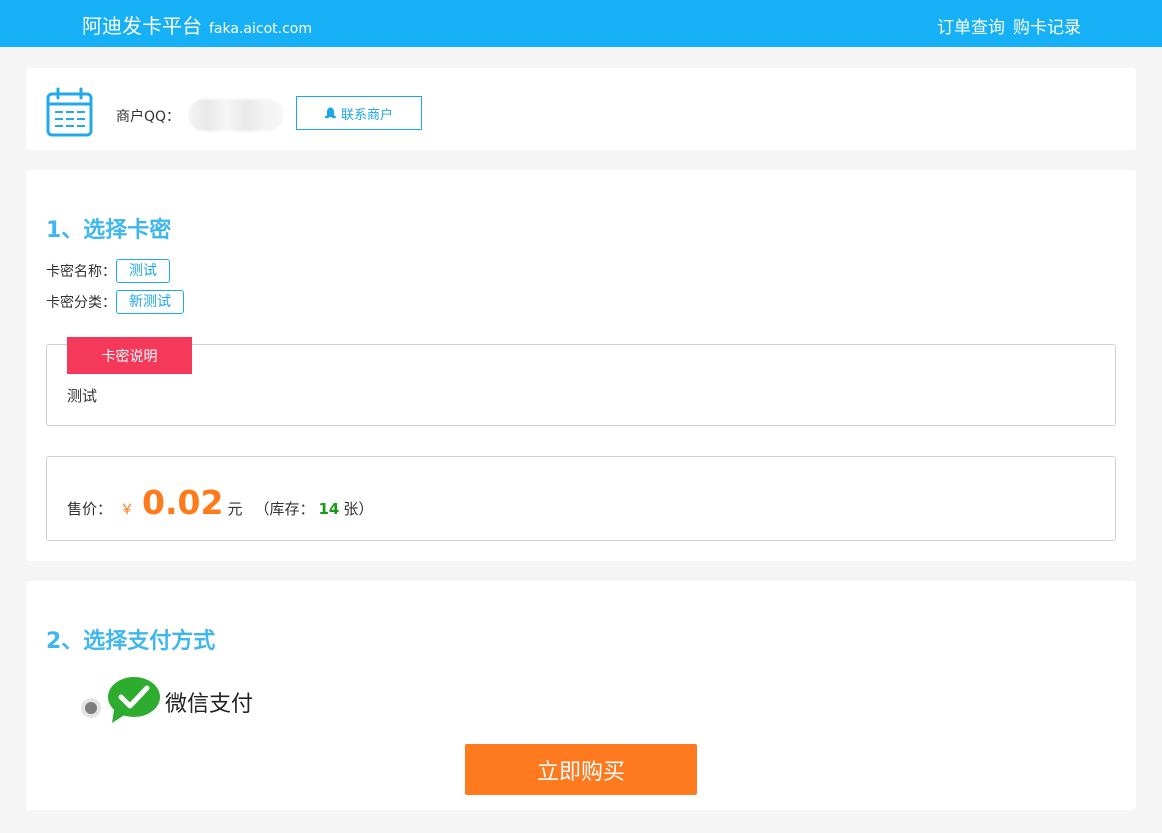 The image size is (1162, 833). Describe the element at coordinates (329, 509) in the screenshot. I see `stock-count: 14` at that location.